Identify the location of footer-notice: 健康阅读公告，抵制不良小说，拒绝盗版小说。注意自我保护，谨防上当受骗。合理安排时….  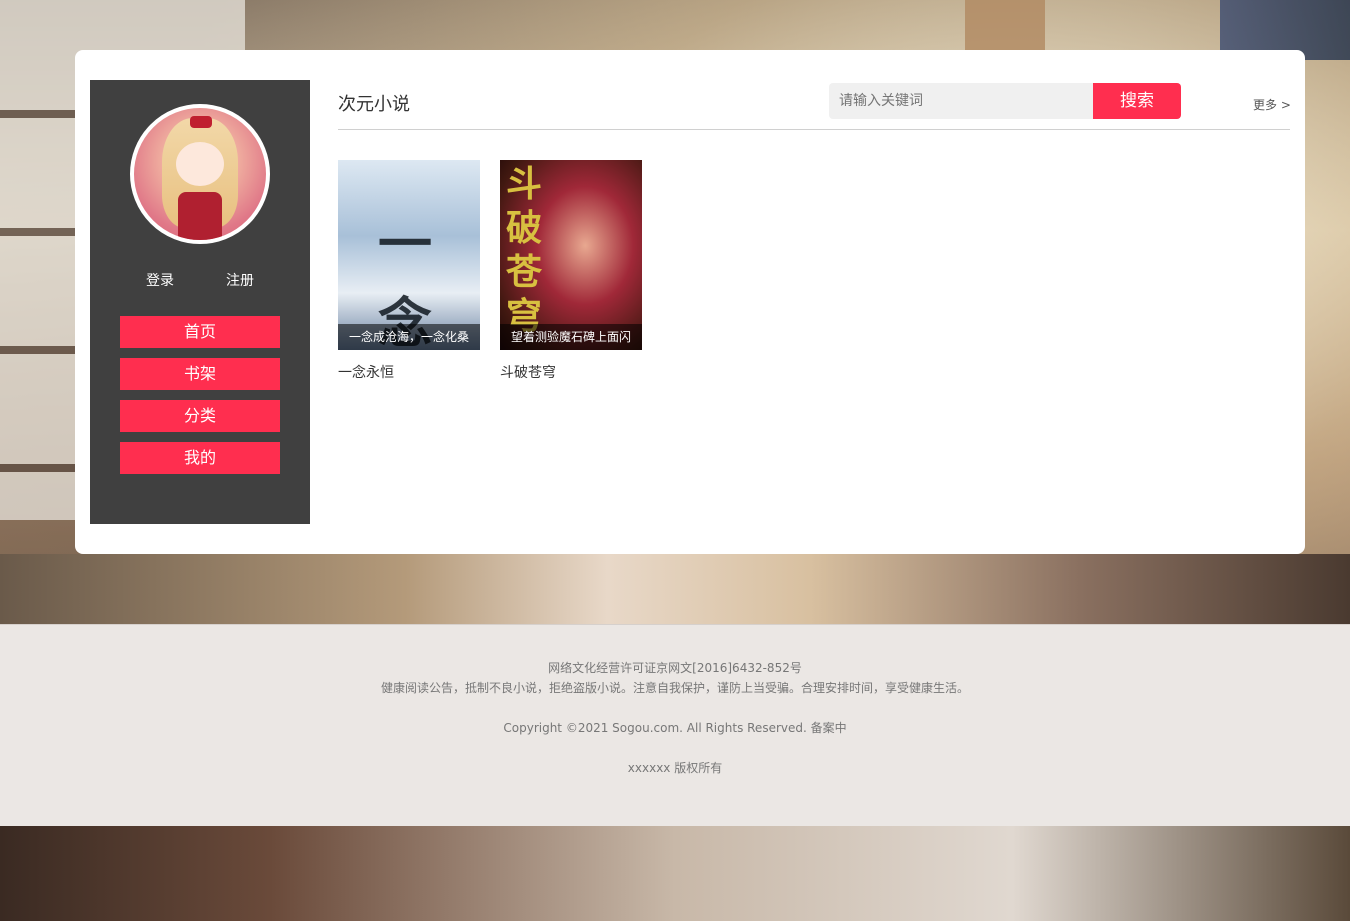
(674, 688).